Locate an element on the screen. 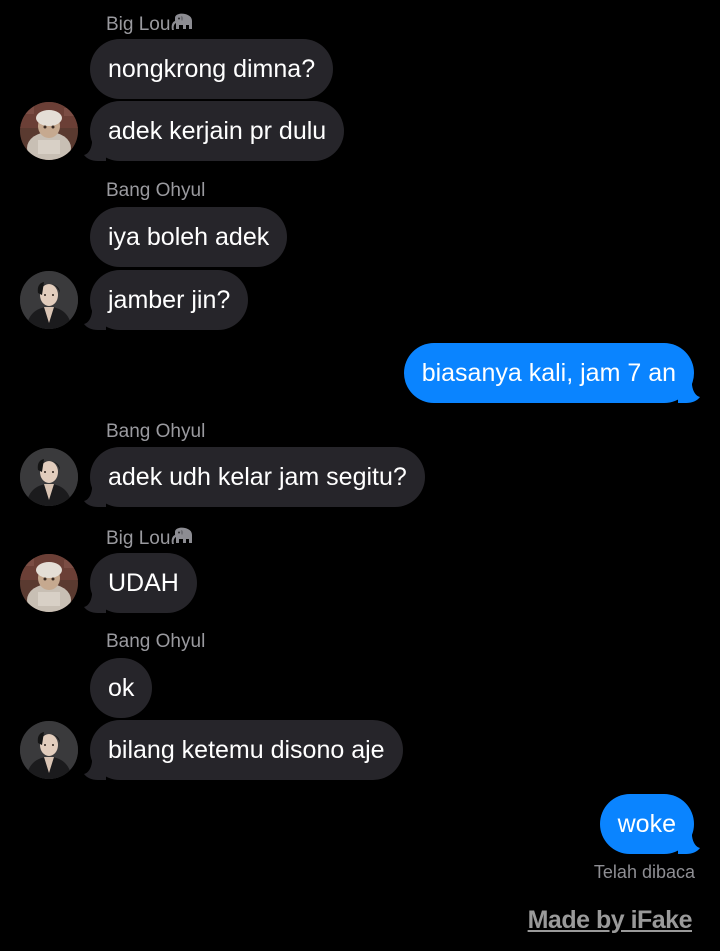 The image size is (720, 951). message-text: nongkrong dimna? is located at coordinates (212, 69).